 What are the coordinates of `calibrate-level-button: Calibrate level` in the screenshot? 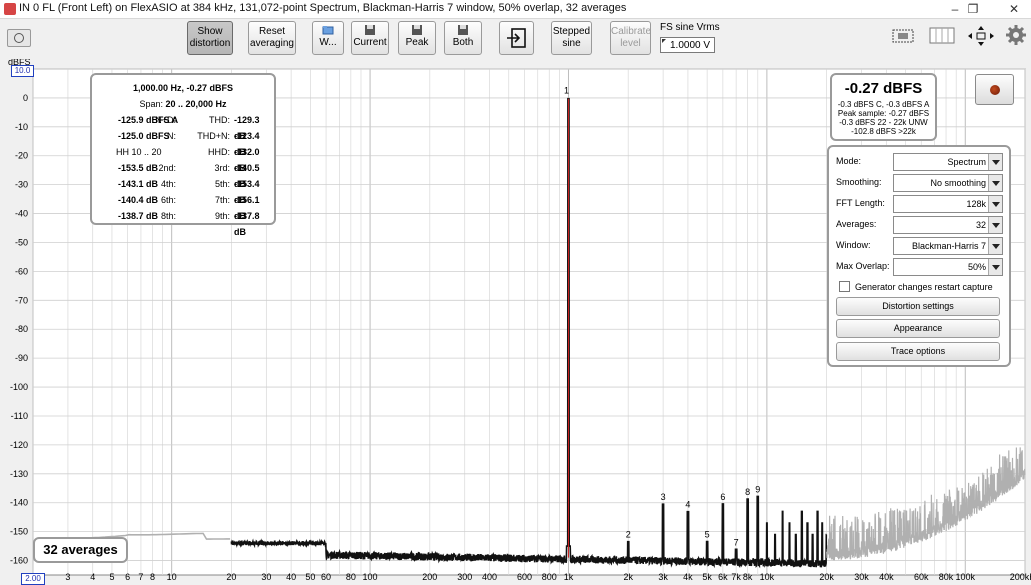 It's located at (630, 38).